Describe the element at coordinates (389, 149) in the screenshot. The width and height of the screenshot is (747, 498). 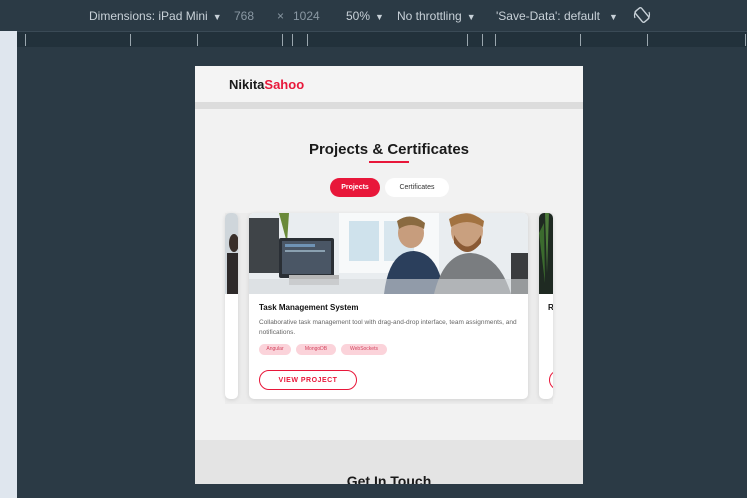
I see `section-title: Projects & Certificates` at that location.